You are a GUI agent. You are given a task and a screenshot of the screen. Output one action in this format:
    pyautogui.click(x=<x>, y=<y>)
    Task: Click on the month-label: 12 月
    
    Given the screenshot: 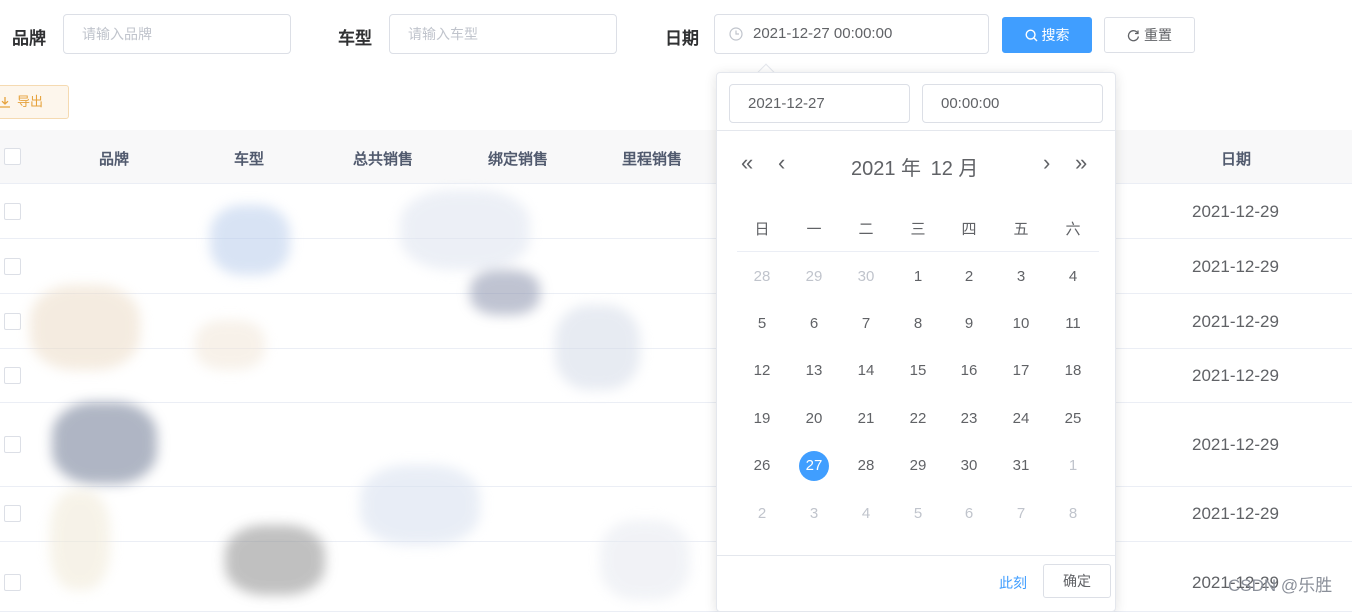 What is the action you would take?
    pyautogui.click(x=955, y=169)
    